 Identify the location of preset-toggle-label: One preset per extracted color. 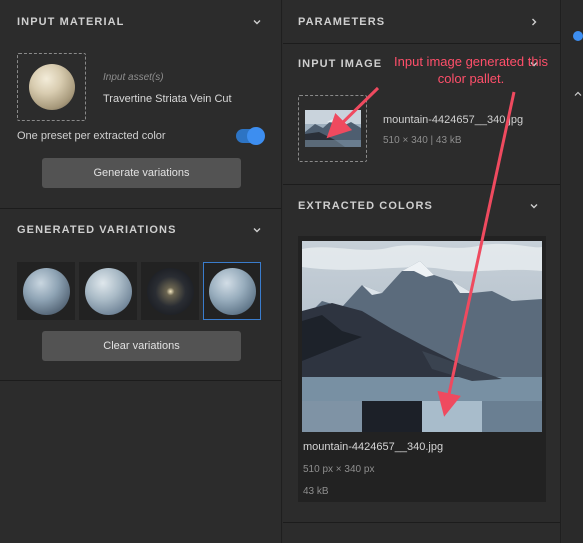
(91, 136).